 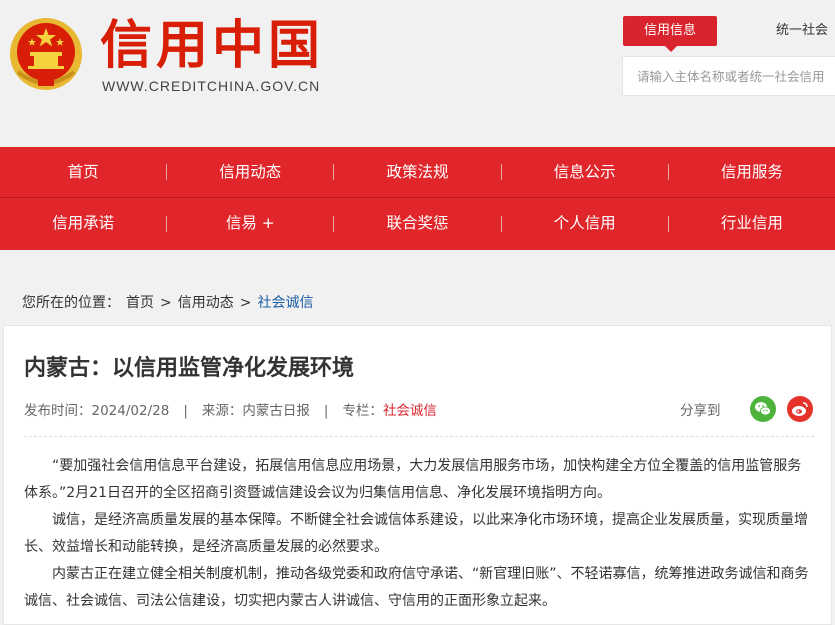 What do you see at coordinates (250, 223) in the screenshot?
I see `nav-item-xinyi-plus: 信易 +` at bounding box center [250, 223].